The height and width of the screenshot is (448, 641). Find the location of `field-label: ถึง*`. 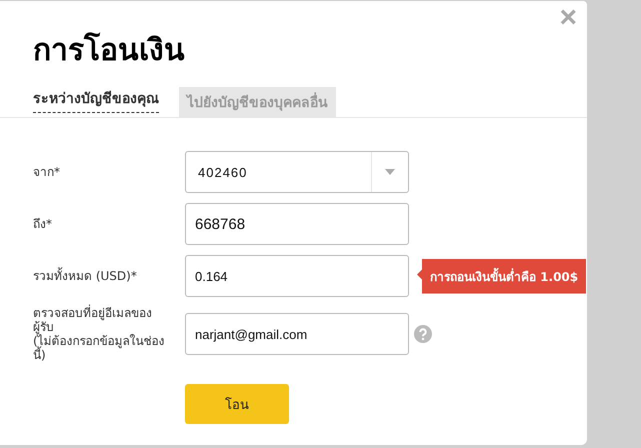

field-label: ถึง* is located at coordinates (43, 224).